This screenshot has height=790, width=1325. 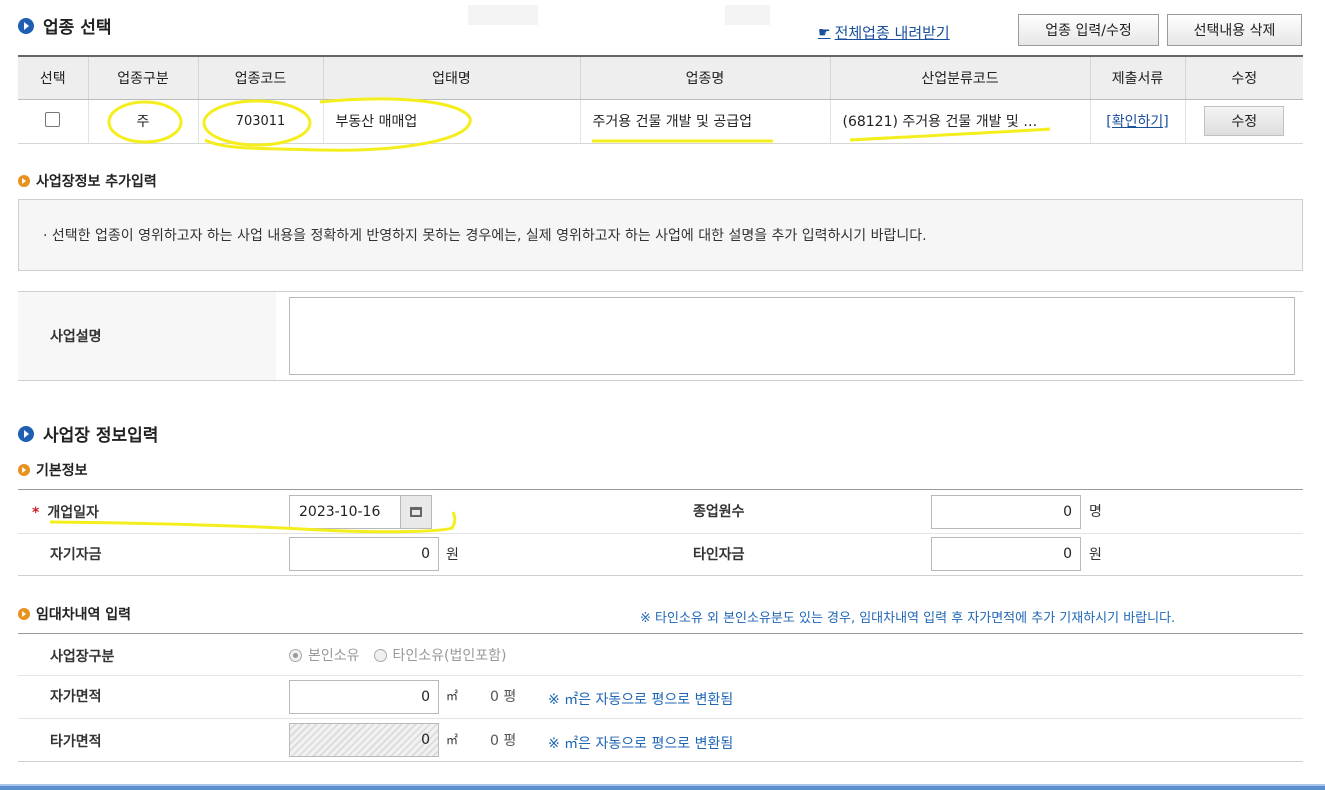 I want to click on own-capital-input: 0, so click(x=364, y=554).